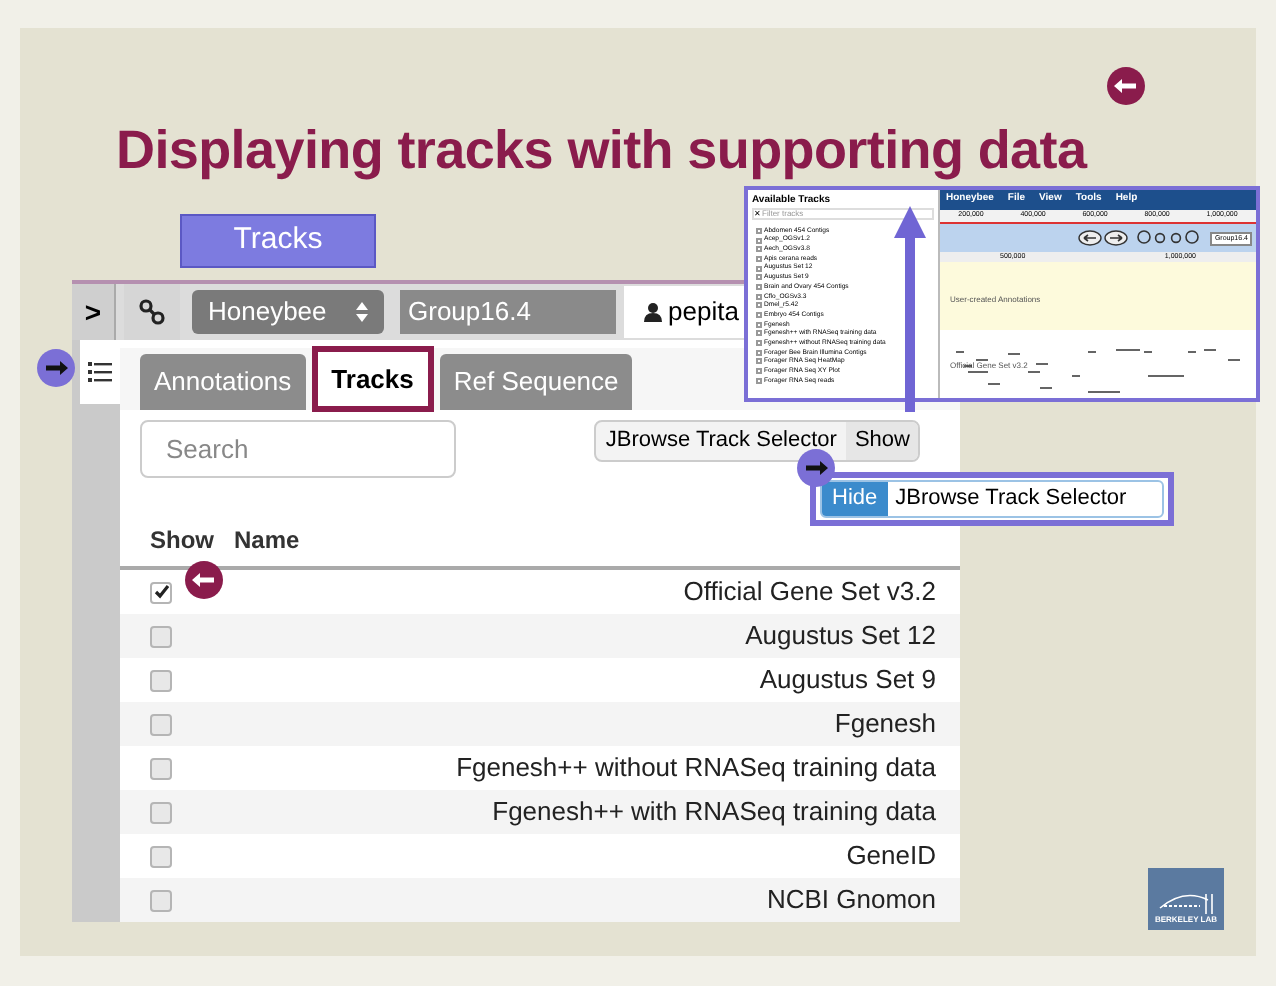 This screenshot has width=1276, height=986. I want to click on zoom-buttons-icon, so click(1170, 238).